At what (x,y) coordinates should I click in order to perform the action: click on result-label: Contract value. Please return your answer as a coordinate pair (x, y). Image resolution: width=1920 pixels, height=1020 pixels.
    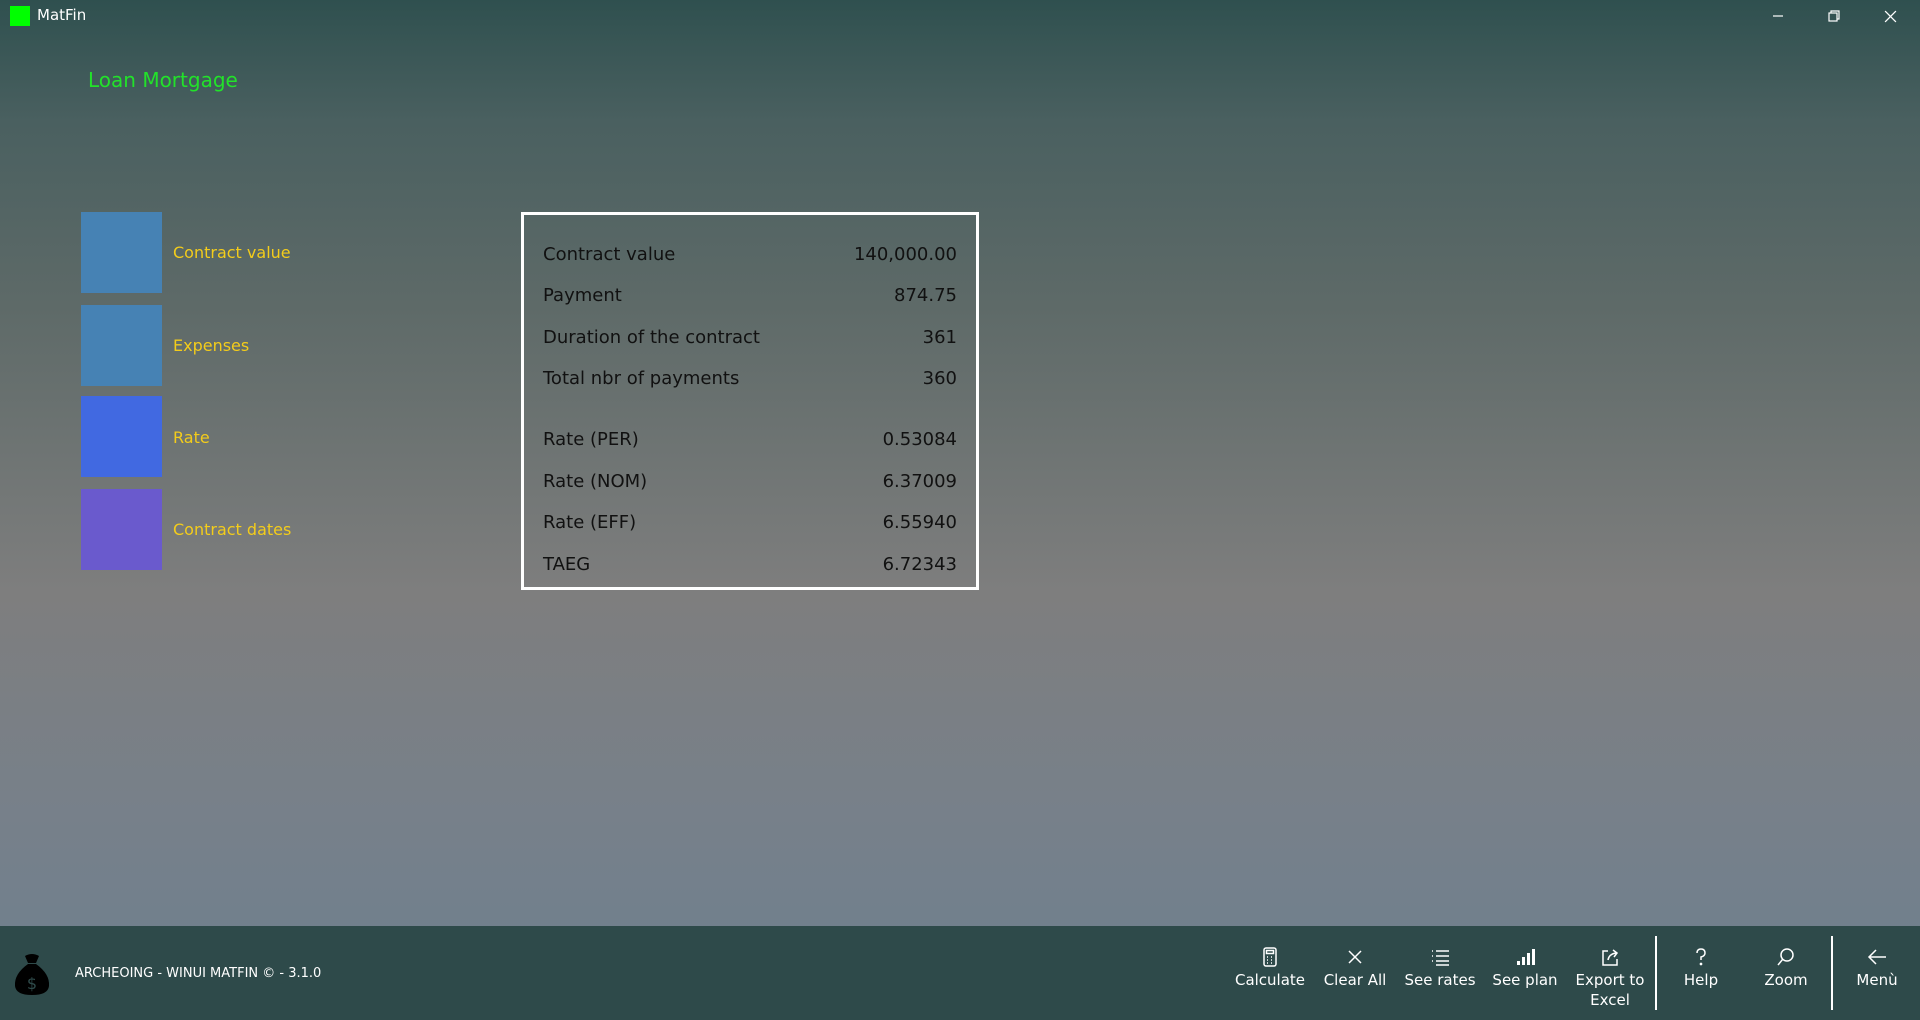
    Looking at the image, I should click on (609, 254).